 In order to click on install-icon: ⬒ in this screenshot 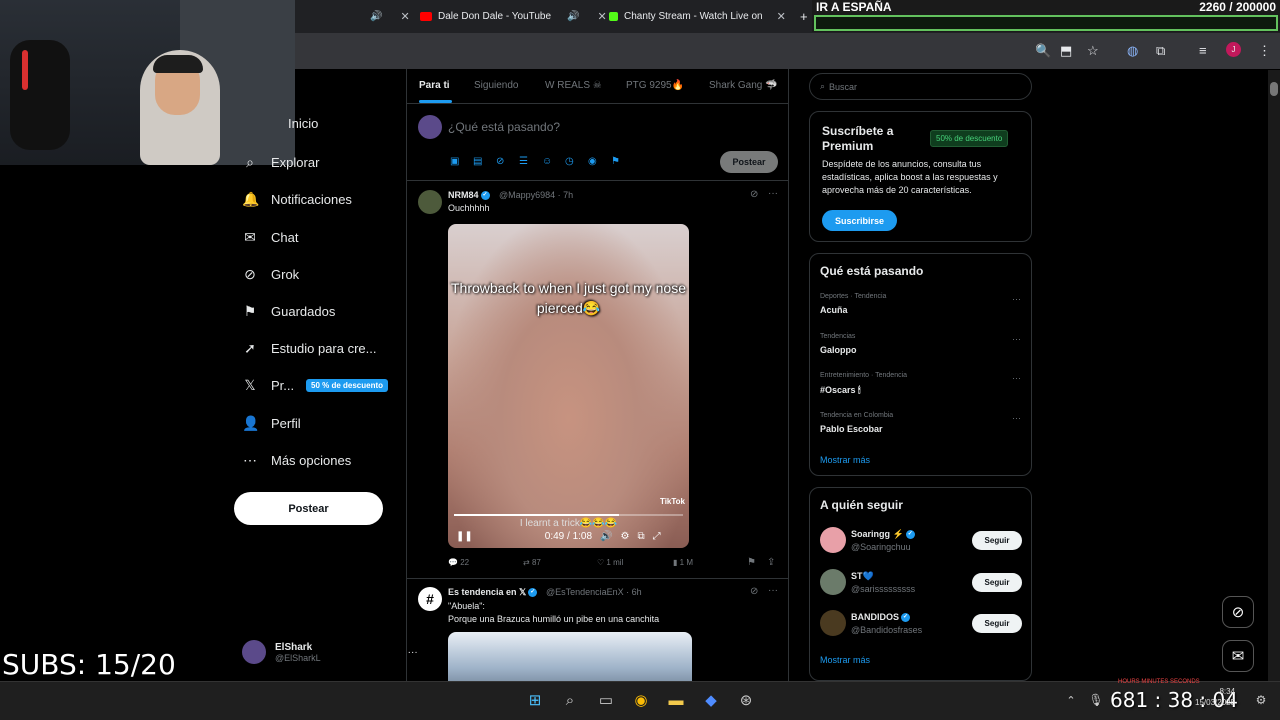, I will do `click(1066, 51)`.